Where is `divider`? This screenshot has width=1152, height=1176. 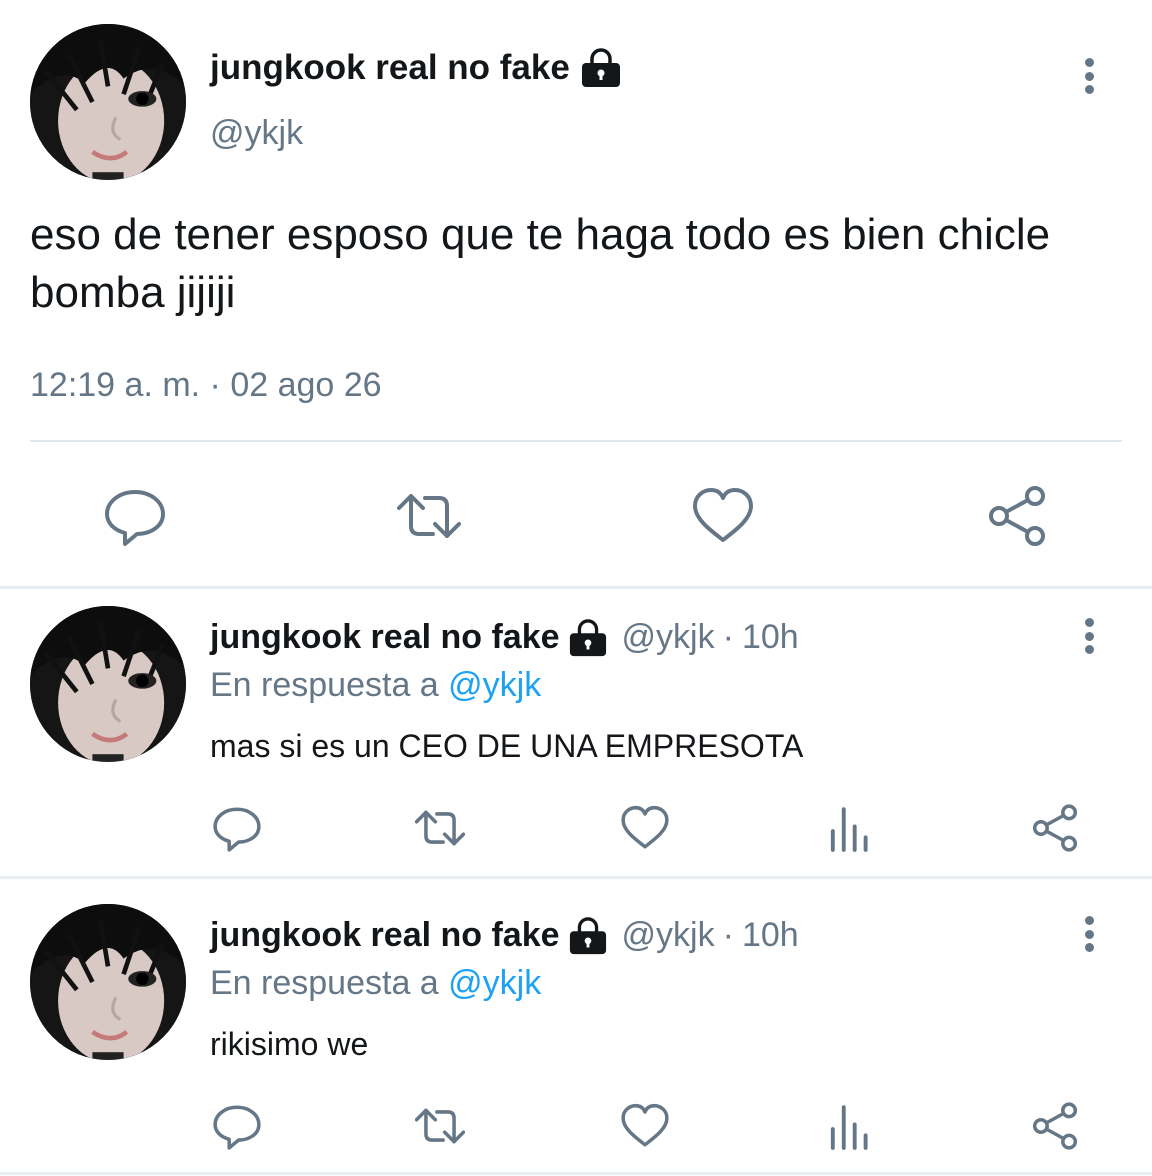 divider is located at coordinates (576, 441).